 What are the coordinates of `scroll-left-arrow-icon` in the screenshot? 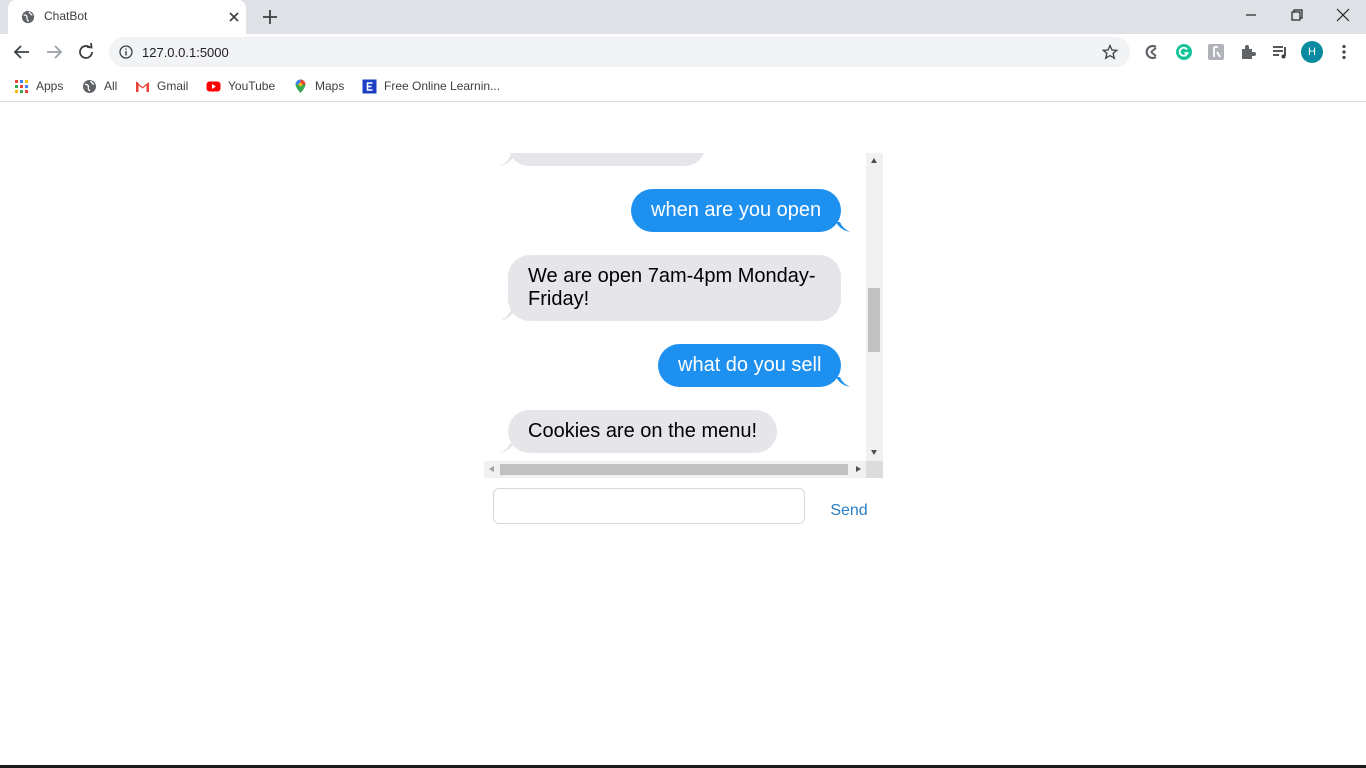 It's located at (491, 469).